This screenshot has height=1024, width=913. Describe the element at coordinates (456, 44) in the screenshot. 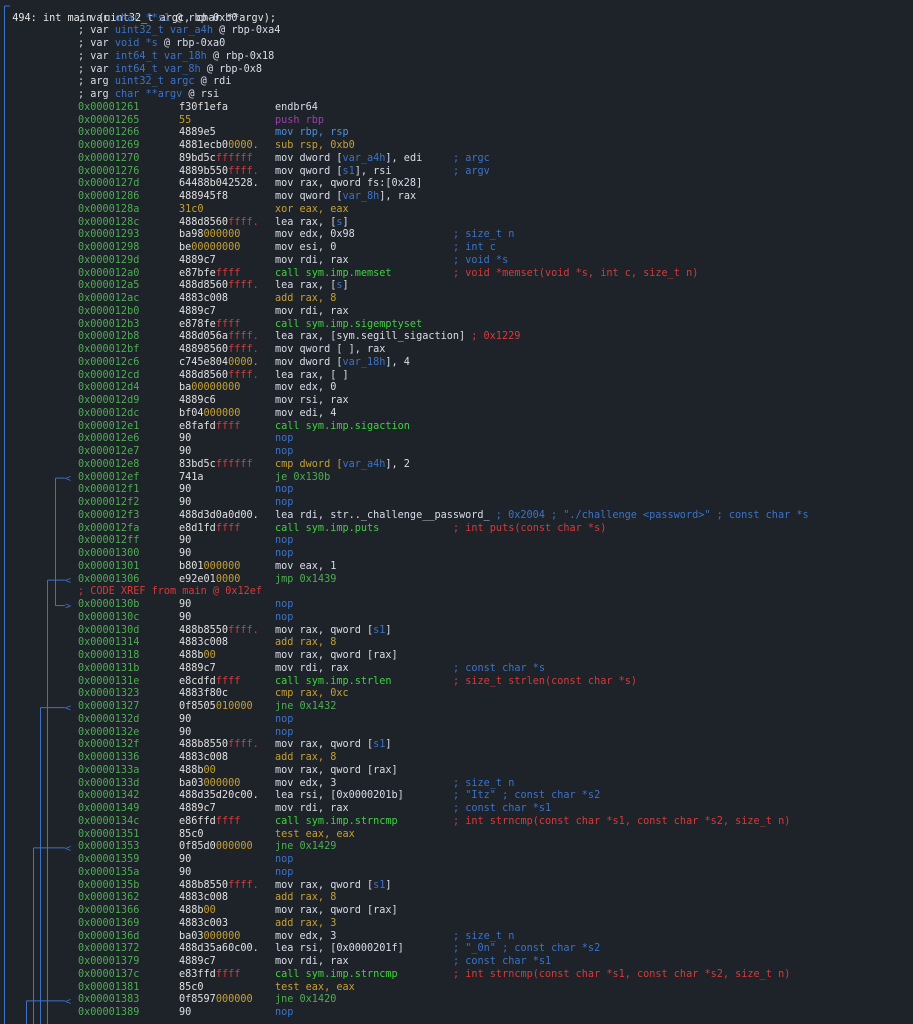

I see `var-declaration: ; var void *s @ rbp-0xa0` at that location.